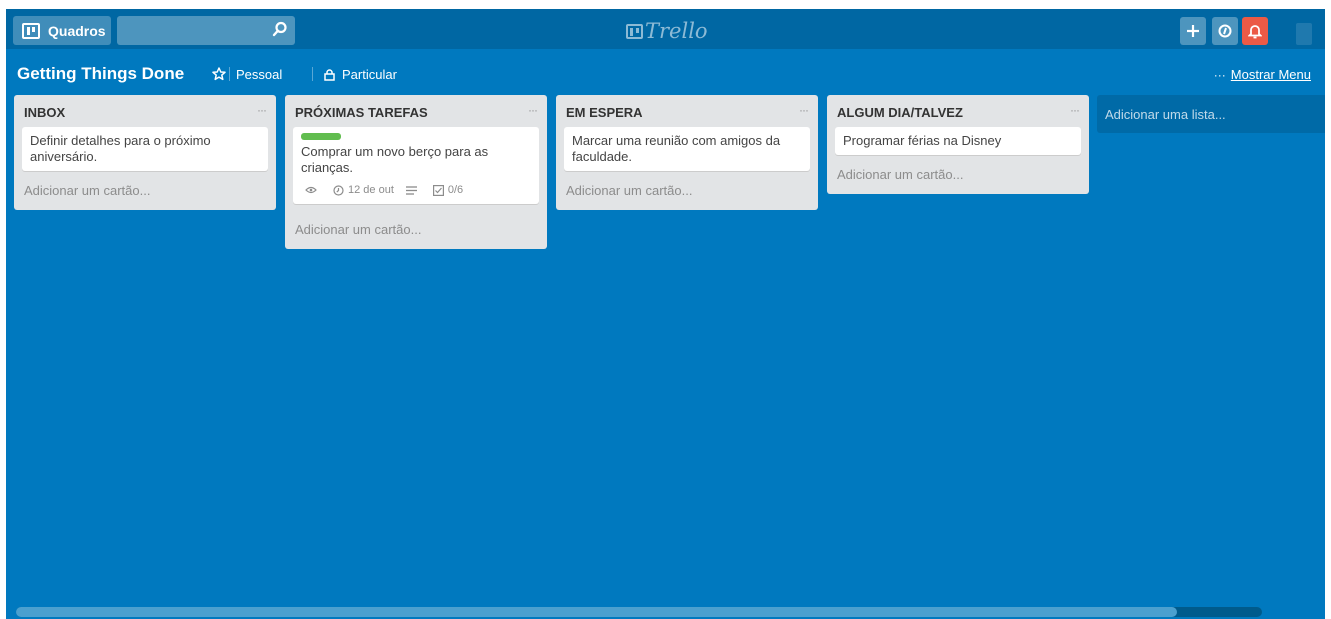  Describe the element at coordinates (371, 190) in the screenshot. I see `due-date: 12 de out` at that location.